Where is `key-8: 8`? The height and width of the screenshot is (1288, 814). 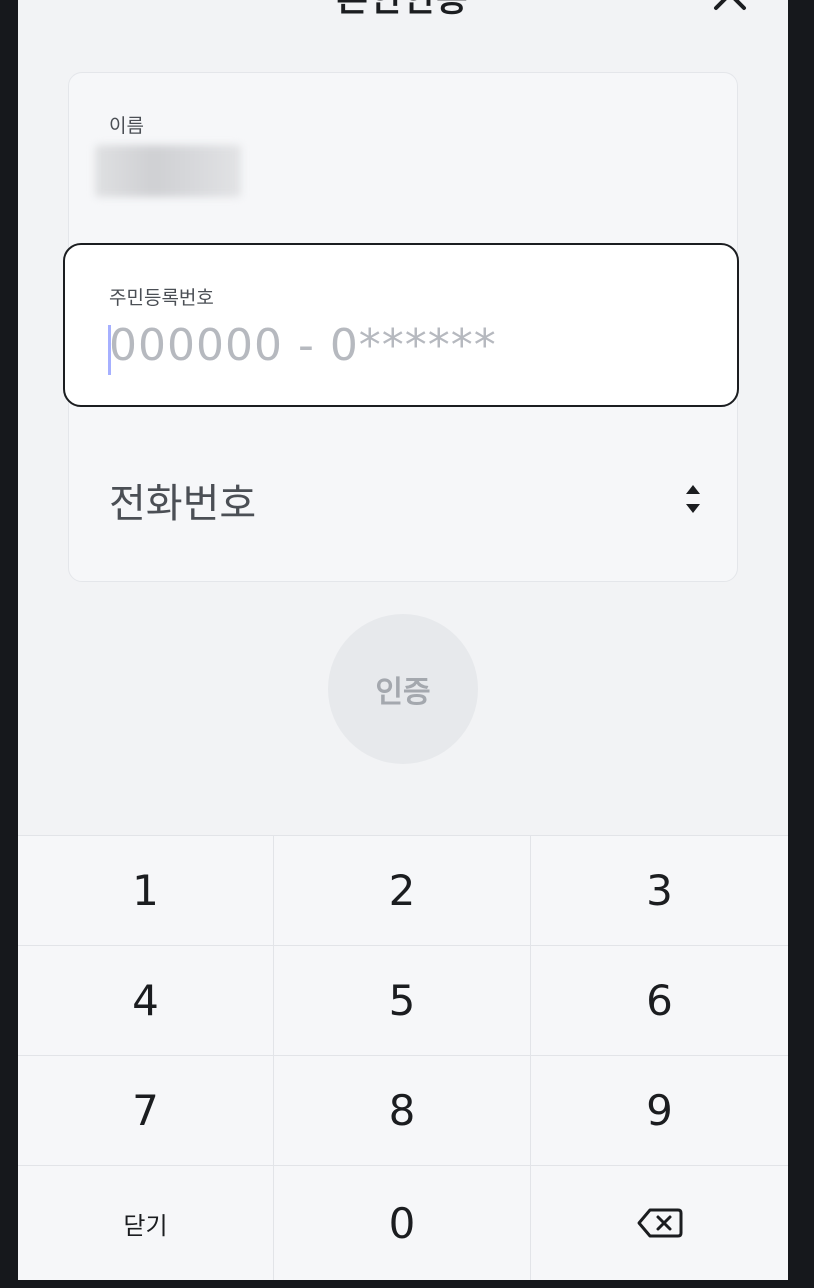
key-8: 8 is located at coordinates (402, 1111).